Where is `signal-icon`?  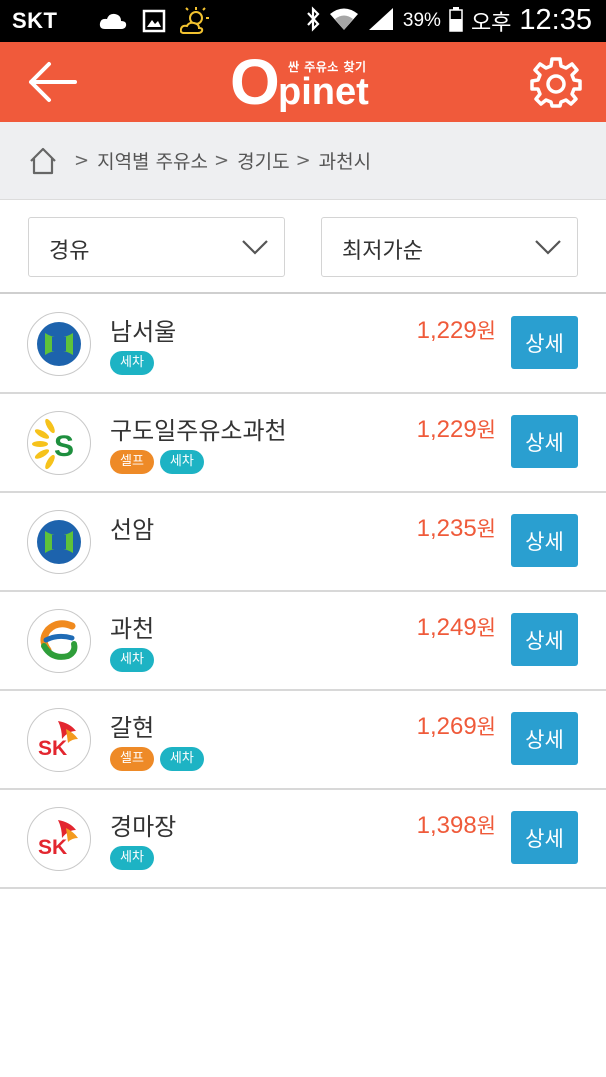 signal-icon is located at coordinates (381, 21).